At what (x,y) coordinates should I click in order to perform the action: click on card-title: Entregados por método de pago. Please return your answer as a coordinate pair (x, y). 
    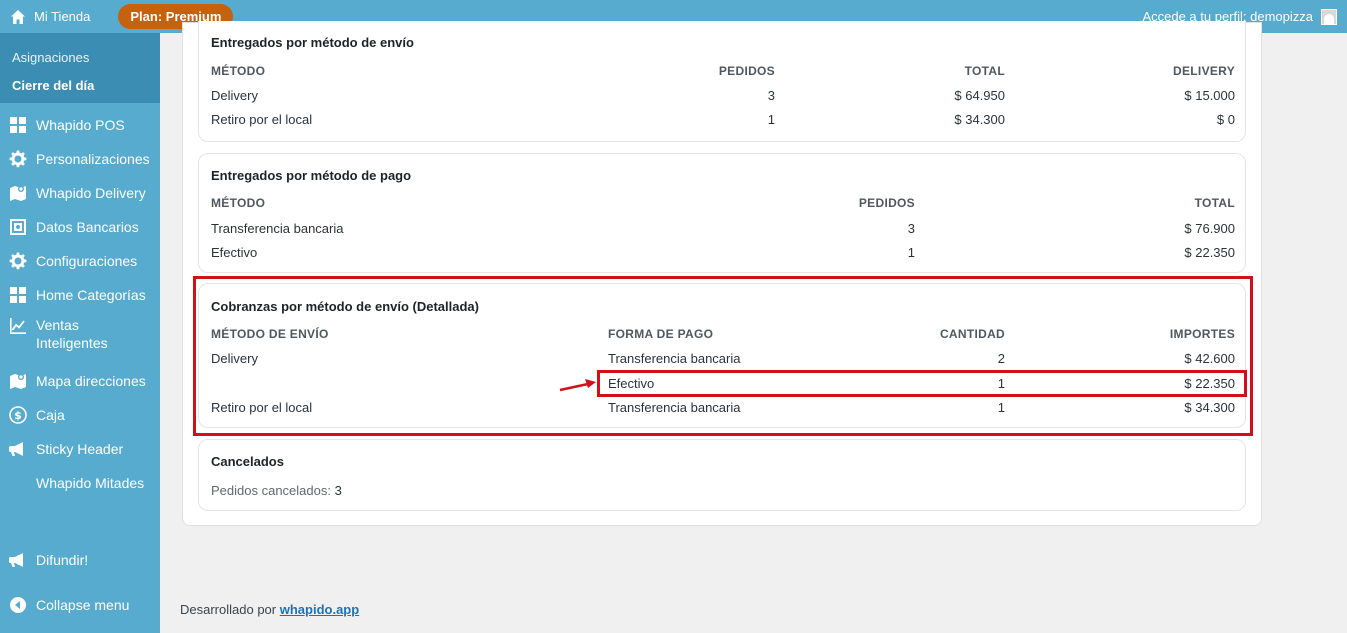
    Looking at the image, I should click on (311, 175).